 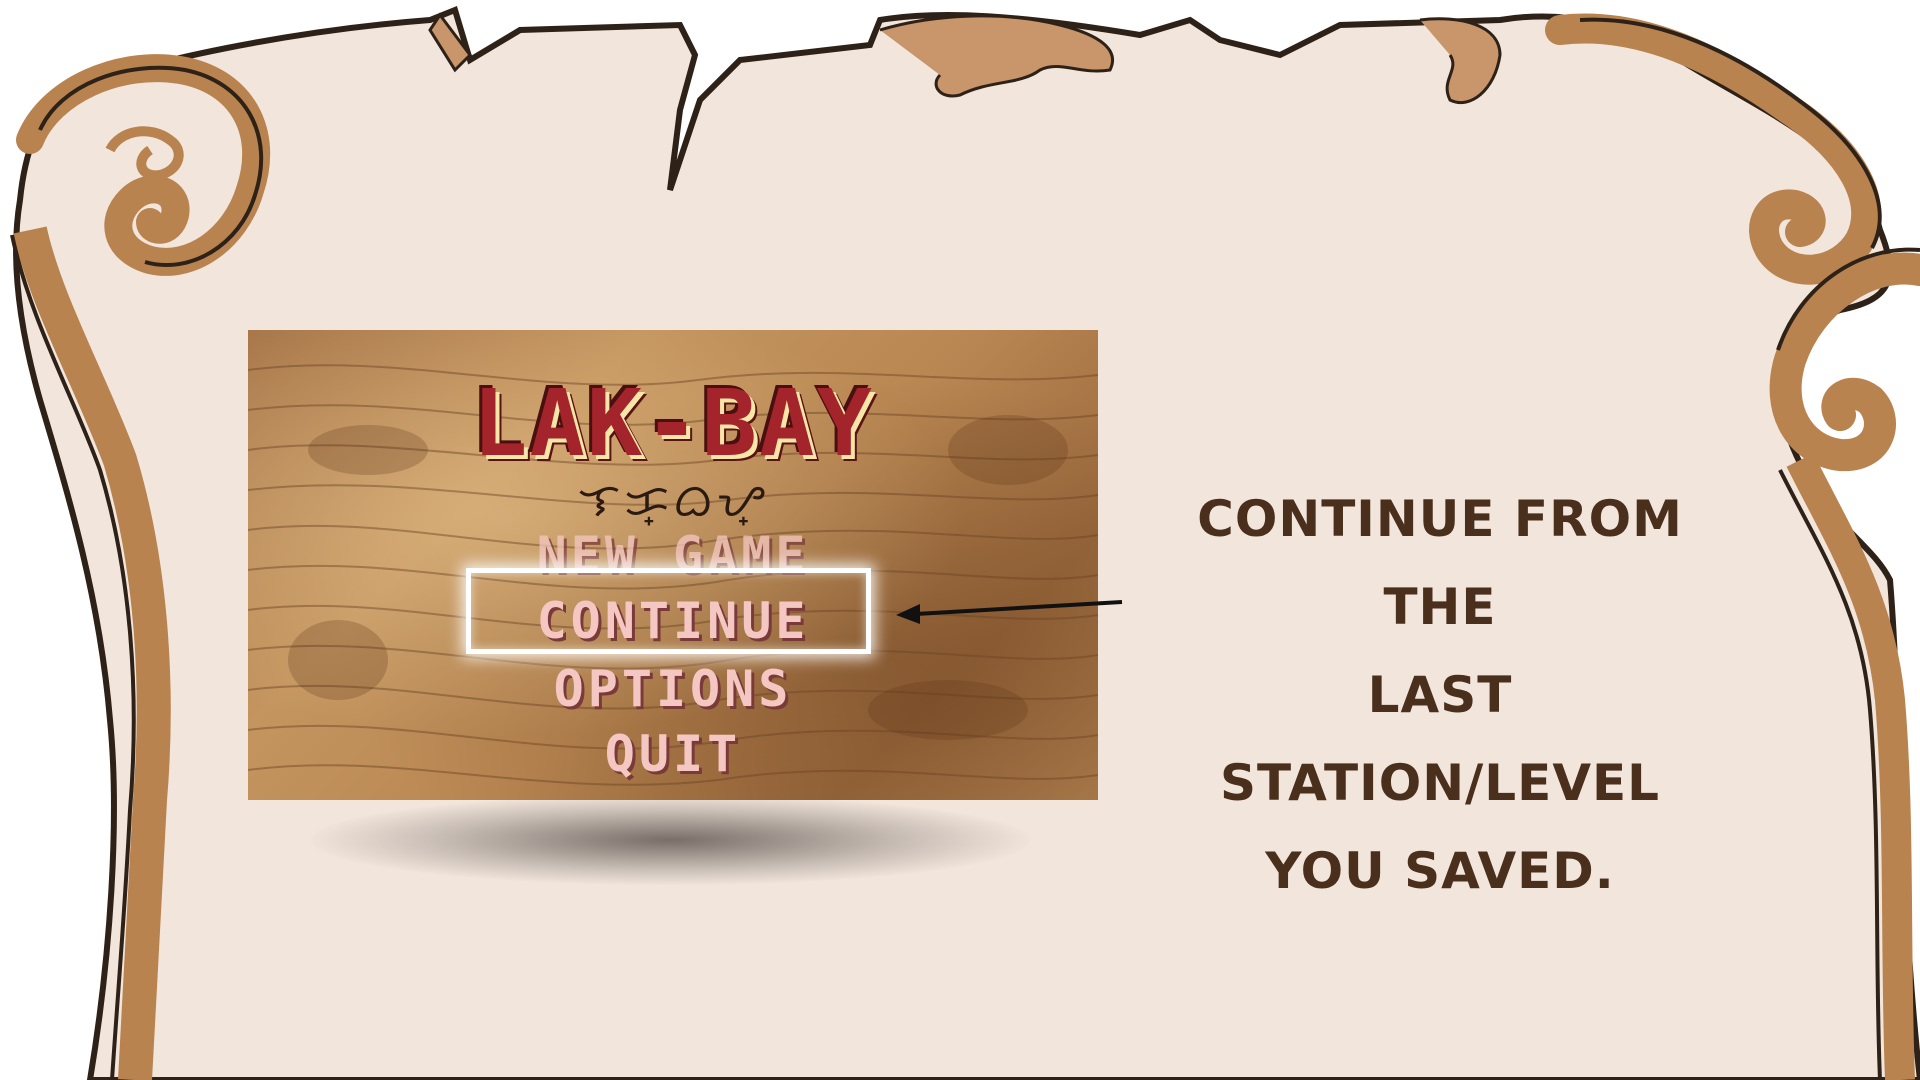 I want to click on screenshot-shadow, so click(x=670, y=840).